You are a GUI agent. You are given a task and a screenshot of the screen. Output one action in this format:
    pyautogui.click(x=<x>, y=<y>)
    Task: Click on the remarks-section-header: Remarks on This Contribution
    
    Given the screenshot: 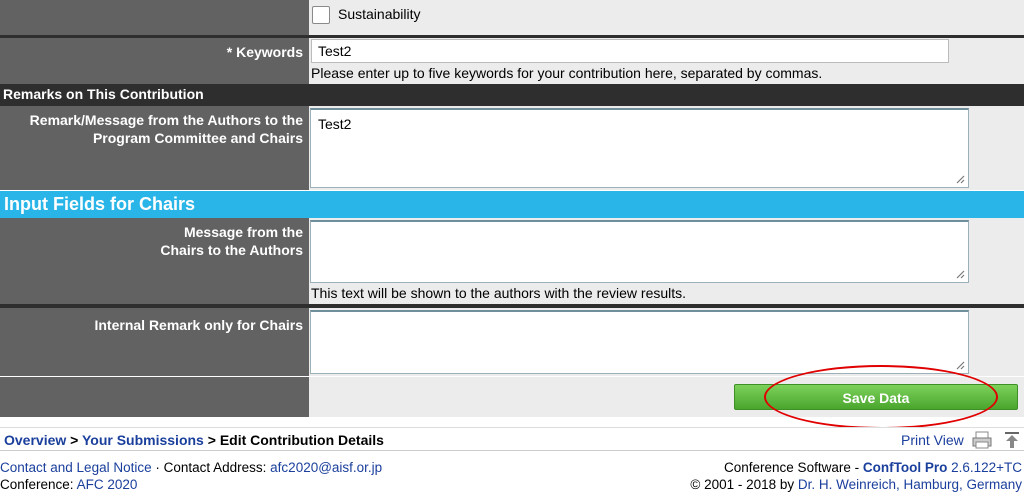 What is the action you would take?
    pyautogui.click(x=512, y=95)
    